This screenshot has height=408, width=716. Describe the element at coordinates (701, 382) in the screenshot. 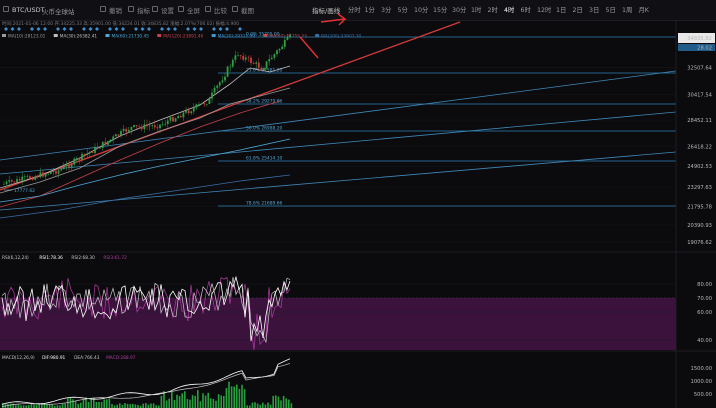

I see `macd-axis-label: 1000.00` at that location.